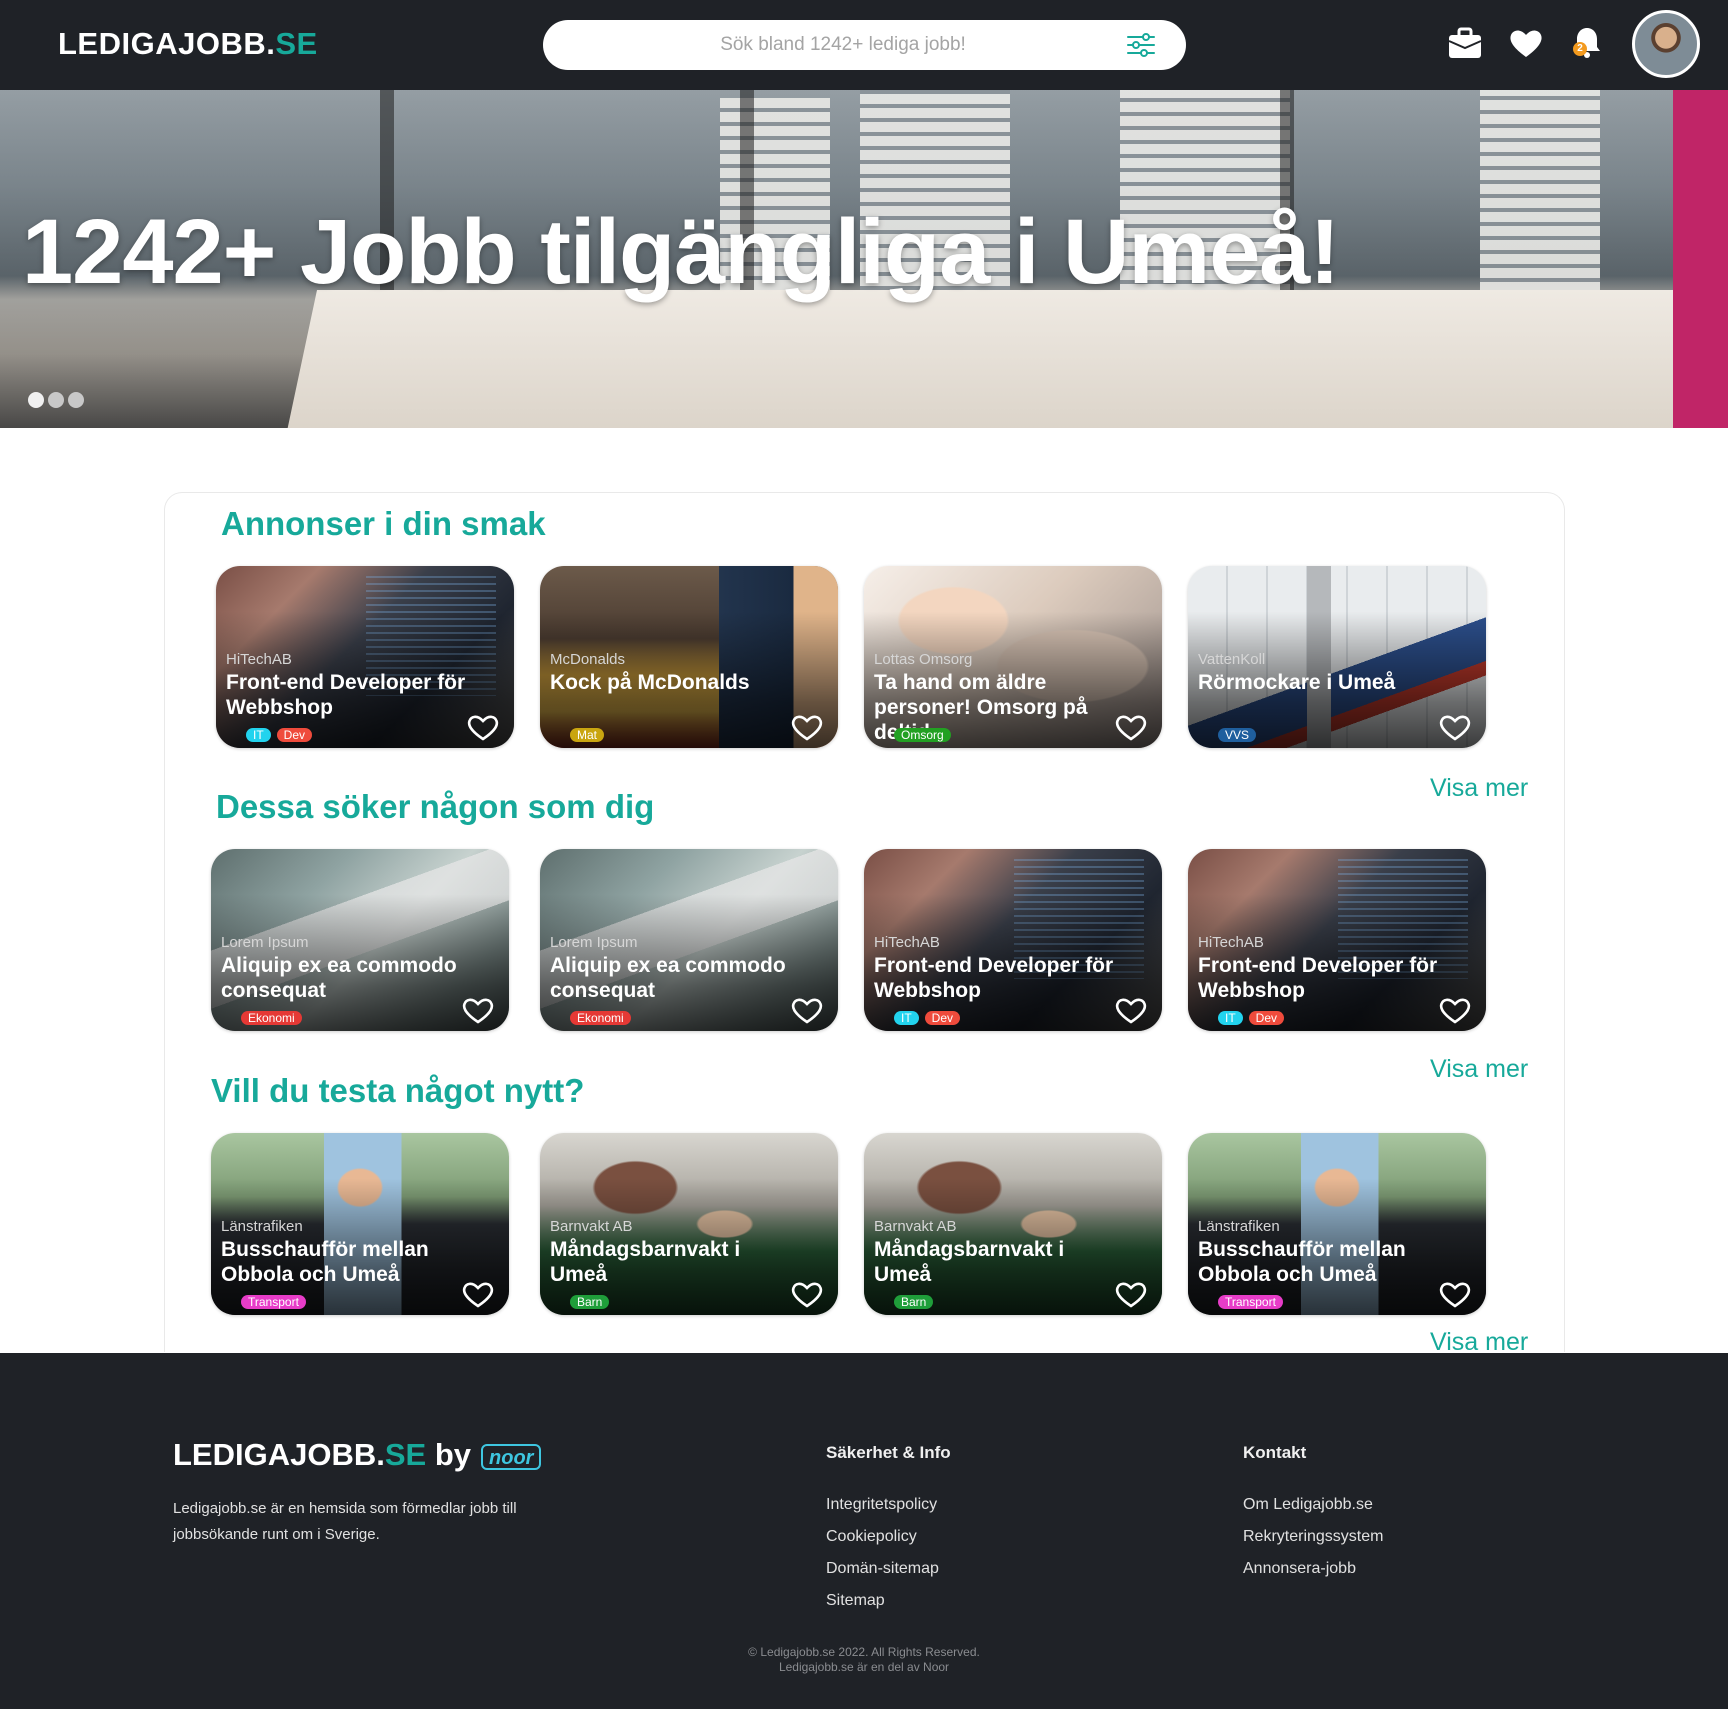 The width and height of the screenshot is (1728, 1709). I want to click on bell-icon, so click(1587, 43).